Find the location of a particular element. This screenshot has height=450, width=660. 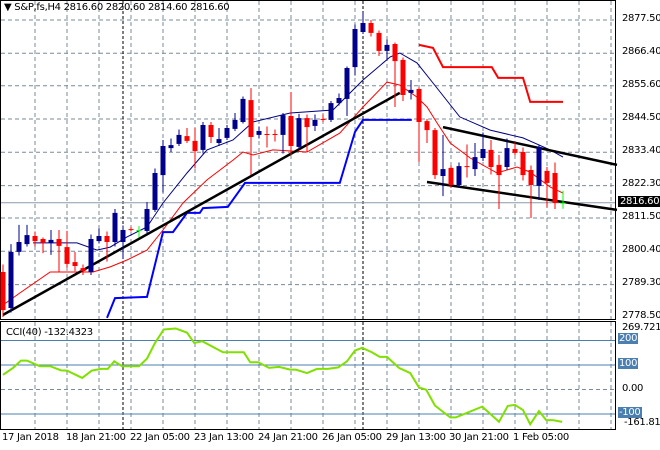

price-tick: 2789.30 is located at coordinates (641, 282).